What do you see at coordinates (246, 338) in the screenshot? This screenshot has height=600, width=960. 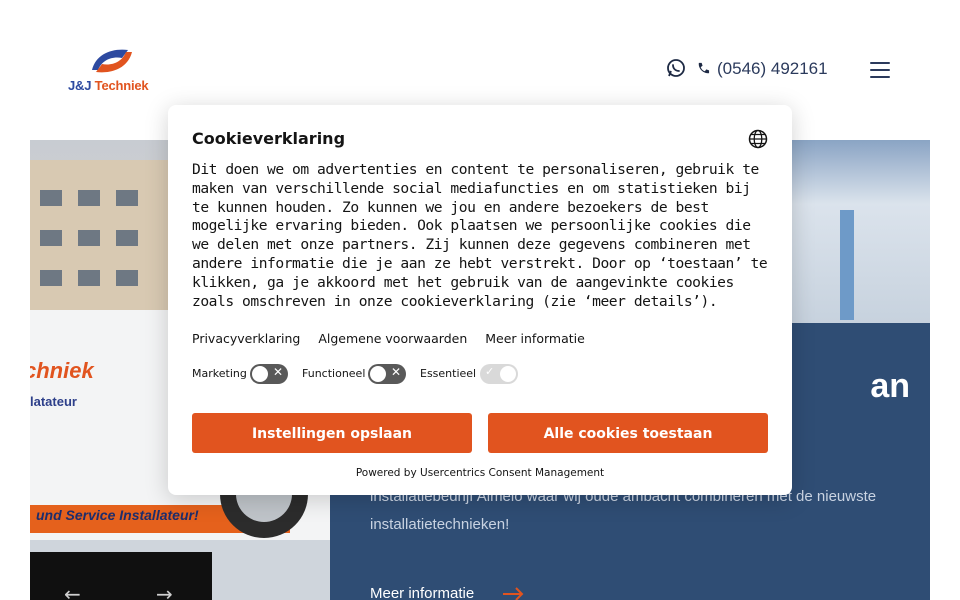 I see `privacy-policy-link: Privacyverklaring` at bounding box center [246, 338].